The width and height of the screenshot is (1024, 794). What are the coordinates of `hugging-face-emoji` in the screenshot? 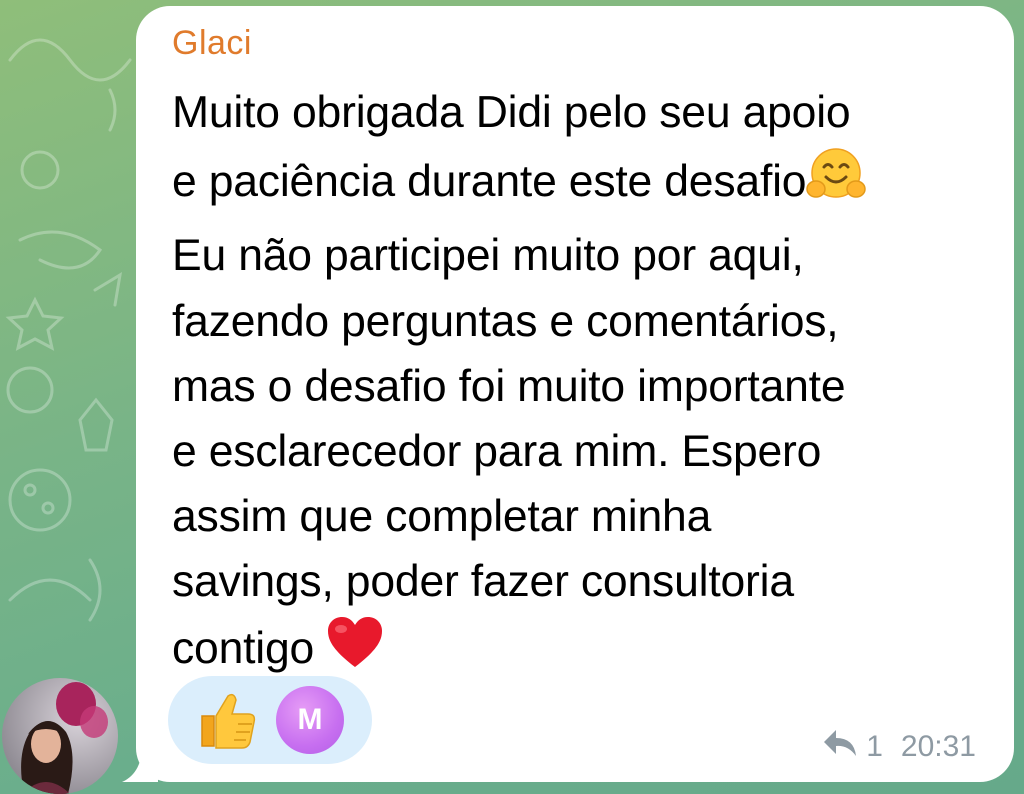 It's located at (836, 184).